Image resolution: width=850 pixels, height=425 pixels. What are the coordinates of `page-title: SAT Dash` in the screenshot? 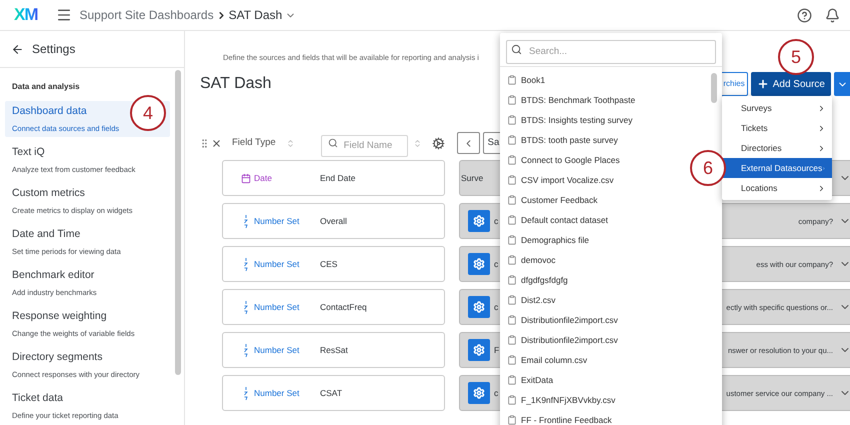 It's located at (236, 84).